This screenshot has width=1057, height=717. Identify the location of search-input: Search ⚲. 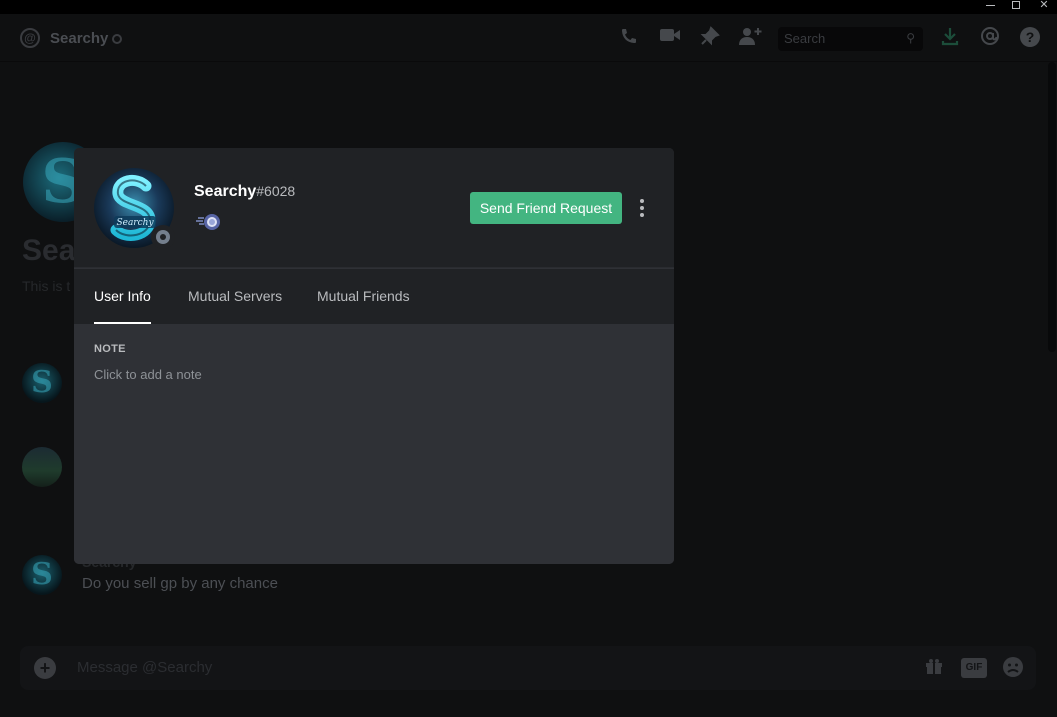
(850, 39).